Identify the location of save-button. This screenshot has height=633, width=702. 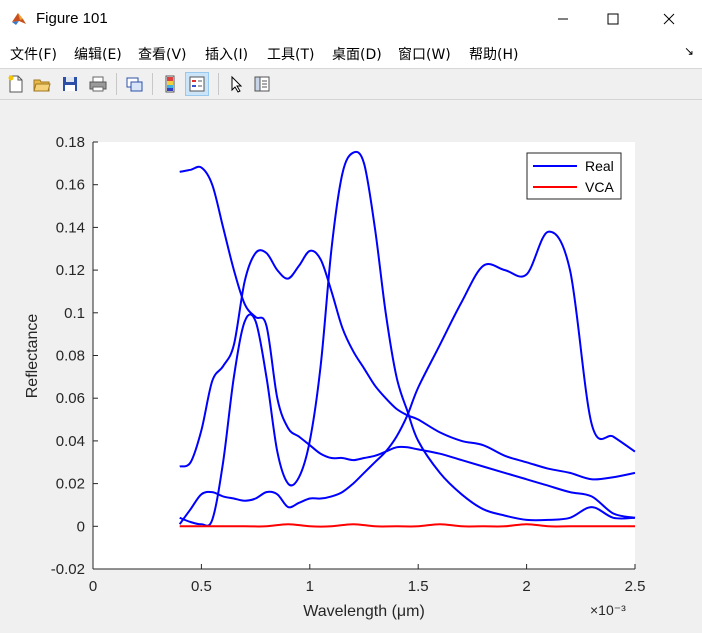
(70, 84).